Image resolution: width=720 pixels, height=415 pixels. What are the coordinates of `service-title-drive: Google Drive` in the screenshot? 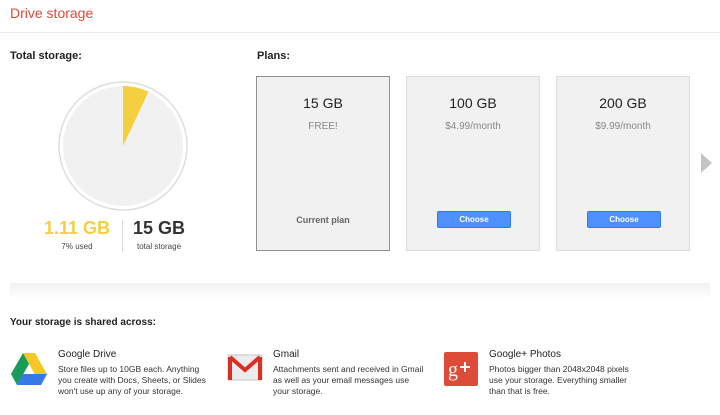 It's located at (87, 354).